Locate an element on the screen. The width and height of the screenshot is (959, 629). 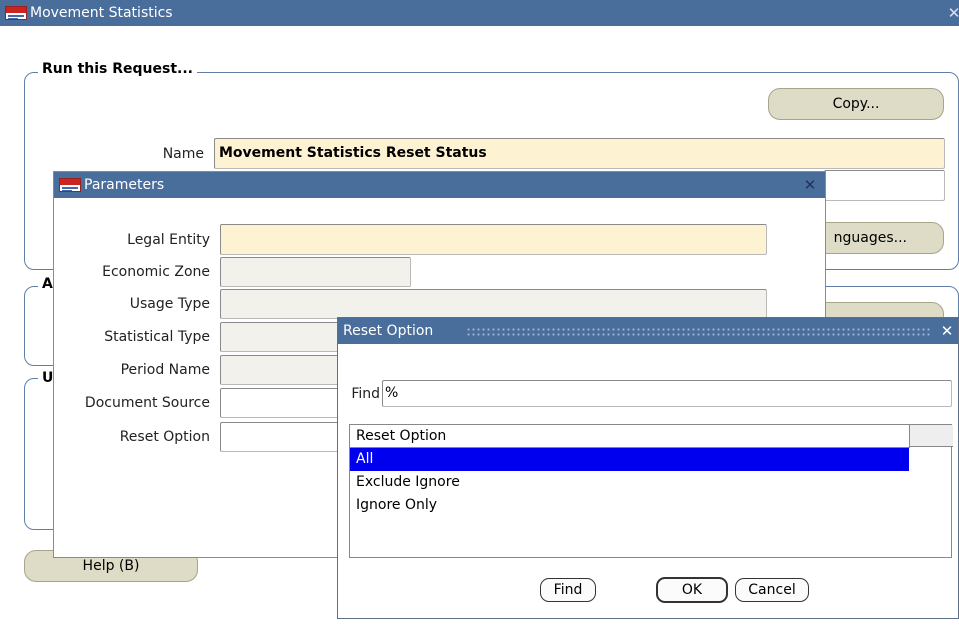
list-item: Ignore Only is located at coordinates (629, 505).